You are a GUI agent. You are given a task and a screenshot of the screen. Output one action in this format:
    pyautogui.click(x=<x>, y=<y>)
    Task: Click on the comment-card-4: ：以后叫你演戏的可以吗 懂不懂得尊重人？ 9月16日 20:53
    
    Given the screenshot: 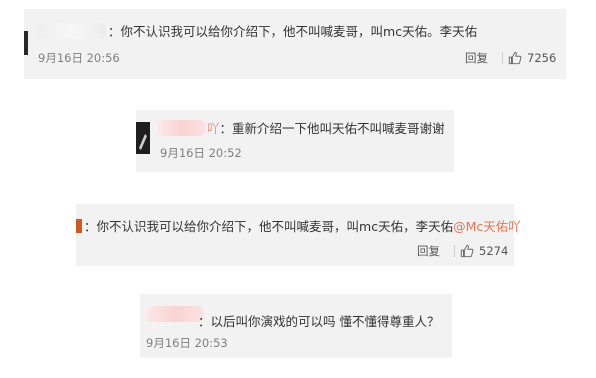 What is the action you would take?
    pyautogui.click(x=296, y=326)
    